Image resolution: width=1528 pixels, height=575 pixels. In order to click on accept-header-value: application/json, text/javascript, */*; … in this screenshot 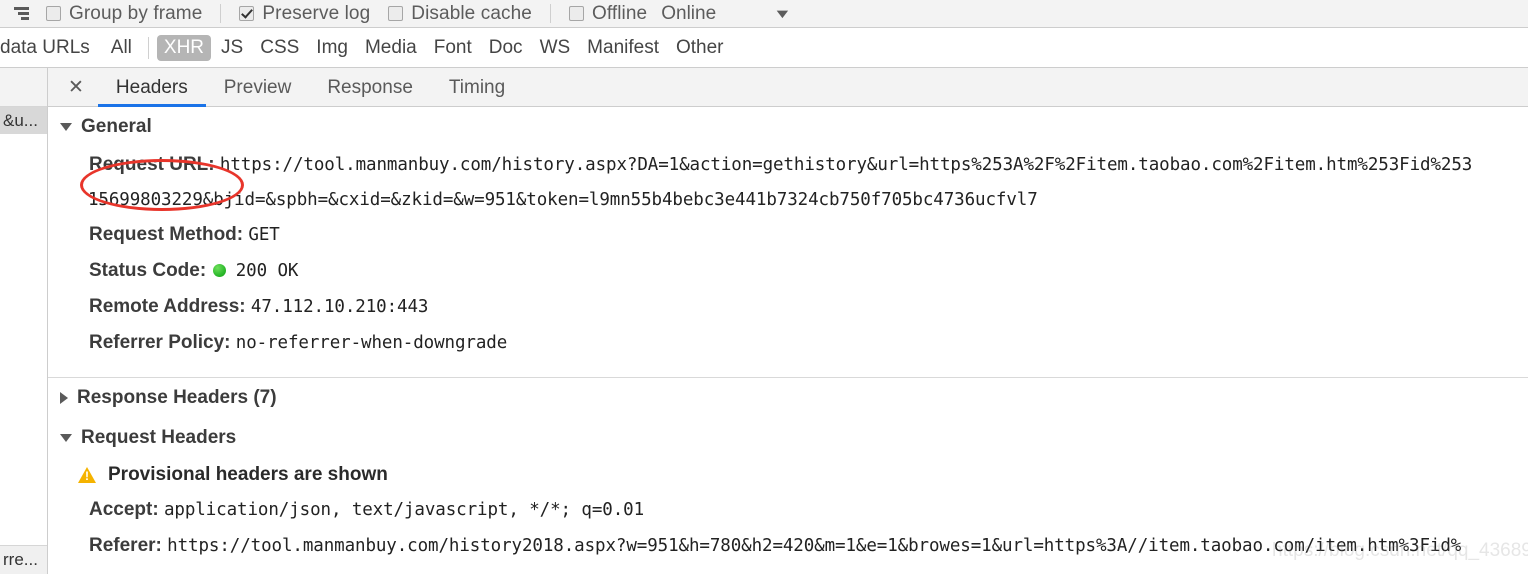, I will do `click(404, 510)`.